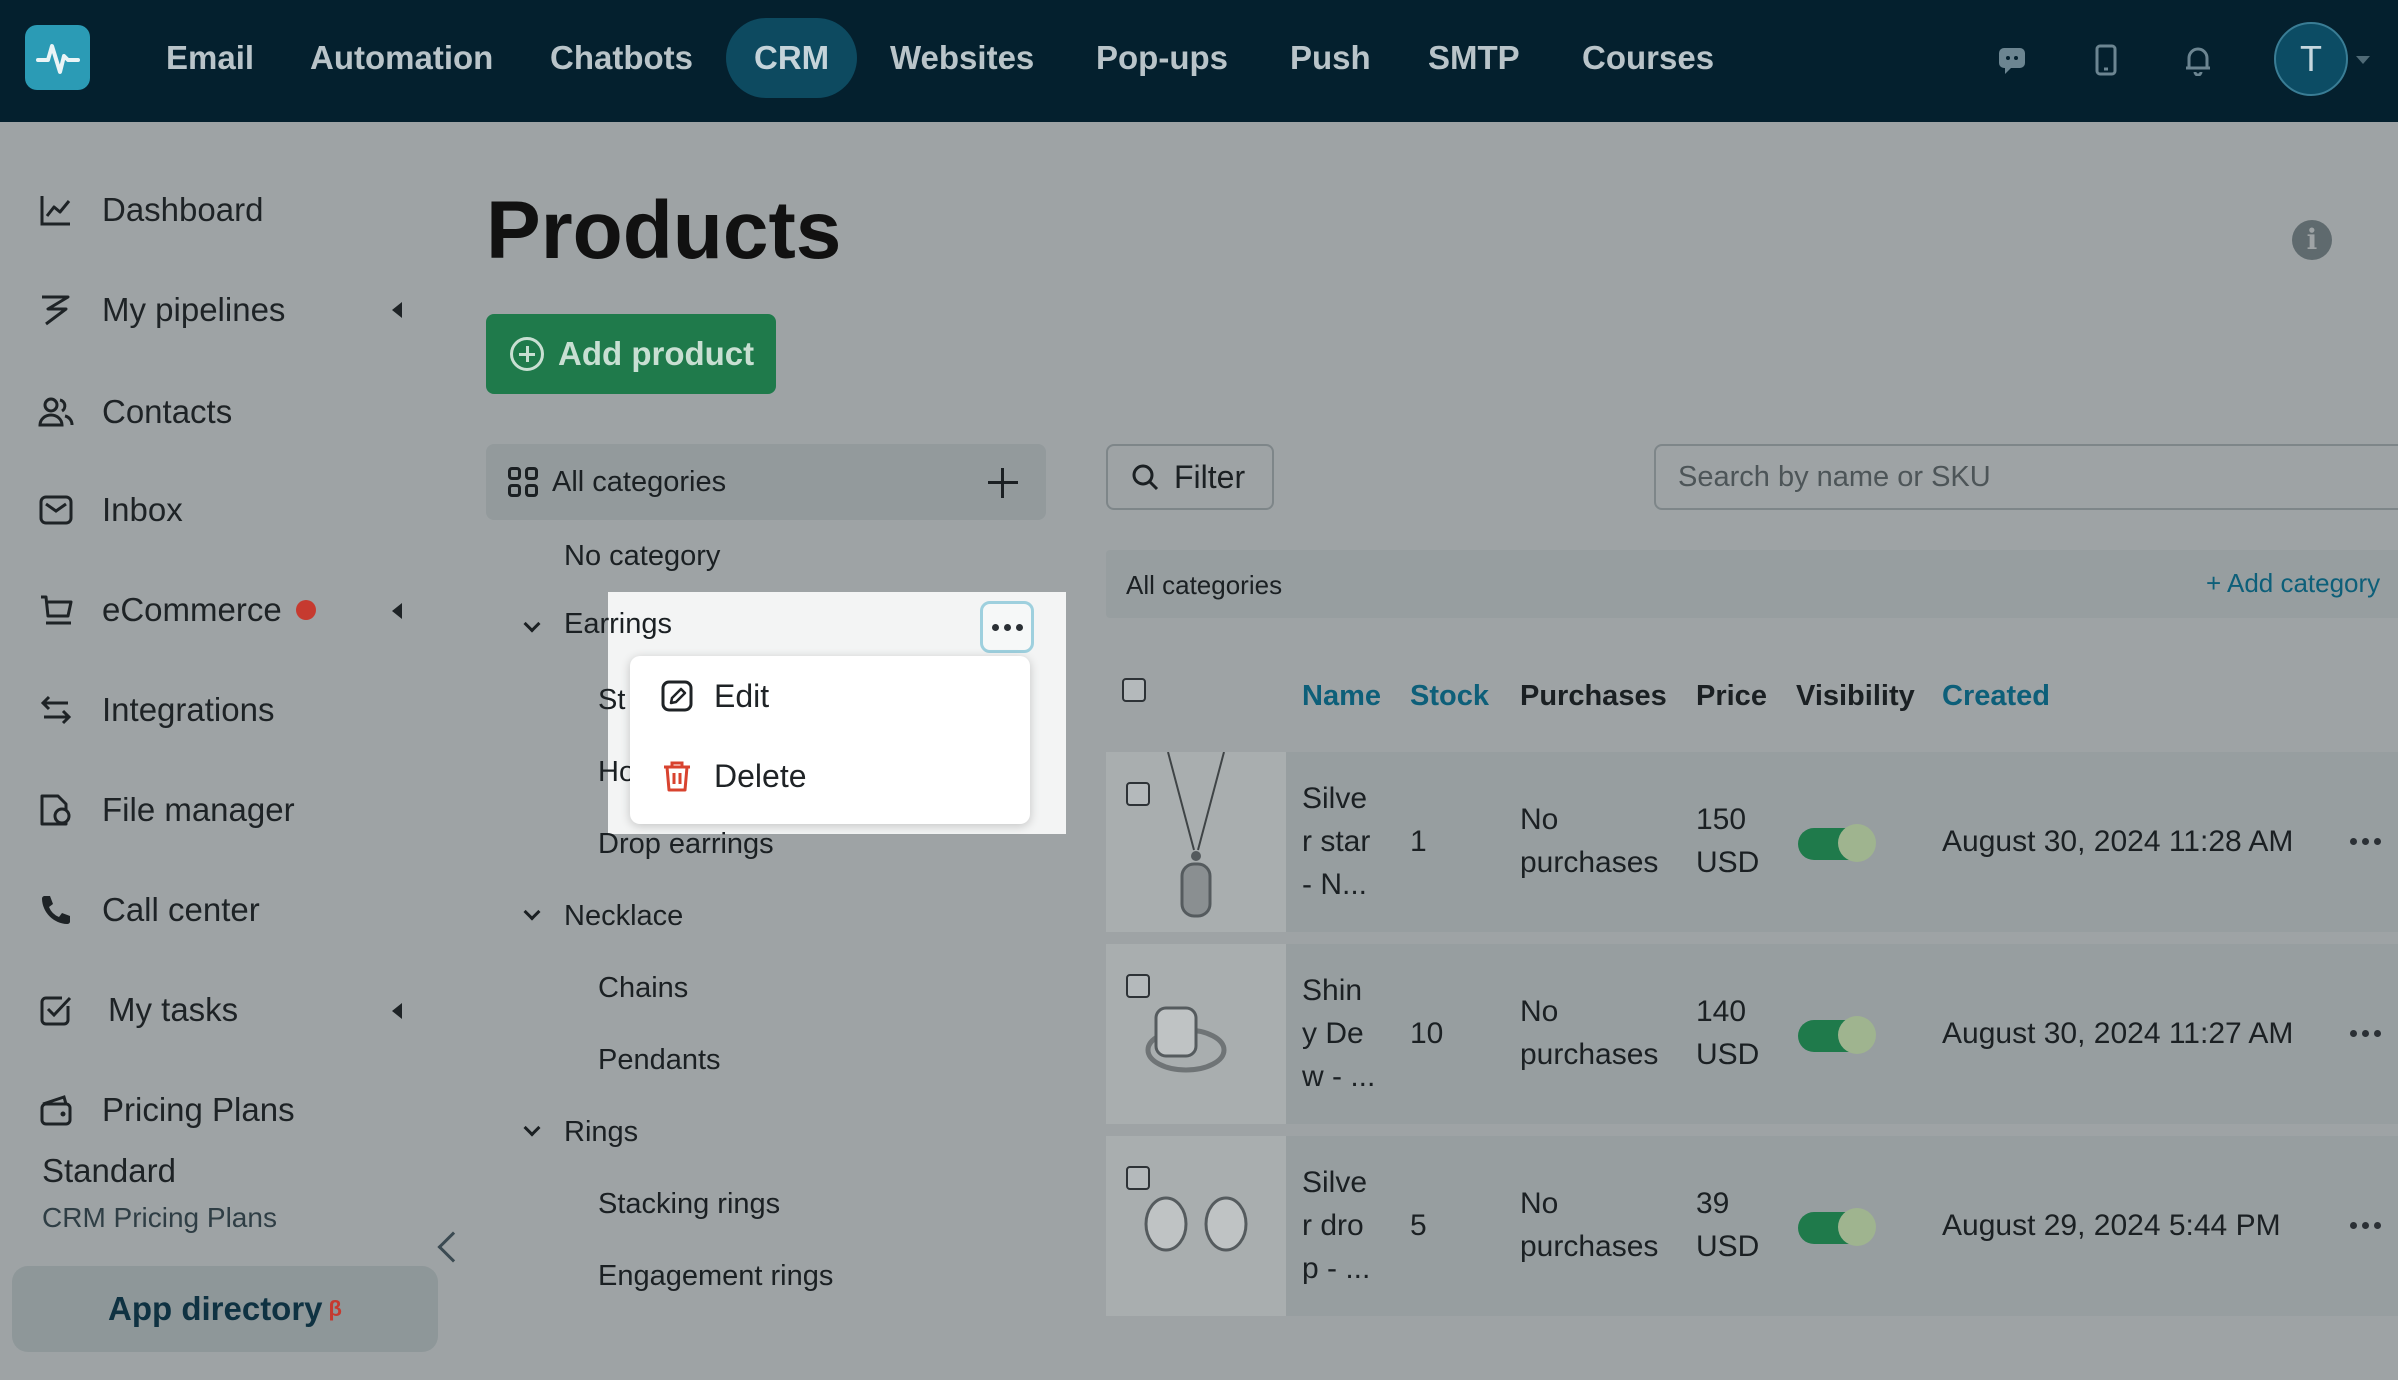 The width and height of the screenshot is (2398, 1380). Describe the element at coordinates (57, 57) in the screenshot. I see `app-logo-icon` at that location.